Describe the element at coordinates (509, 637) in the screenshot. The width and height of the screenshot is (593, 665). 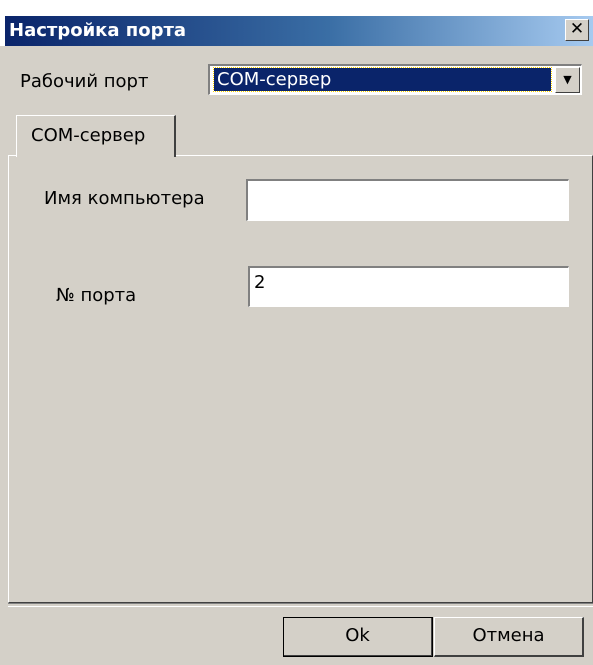
I see `cancel-button: Отмена` at that location.